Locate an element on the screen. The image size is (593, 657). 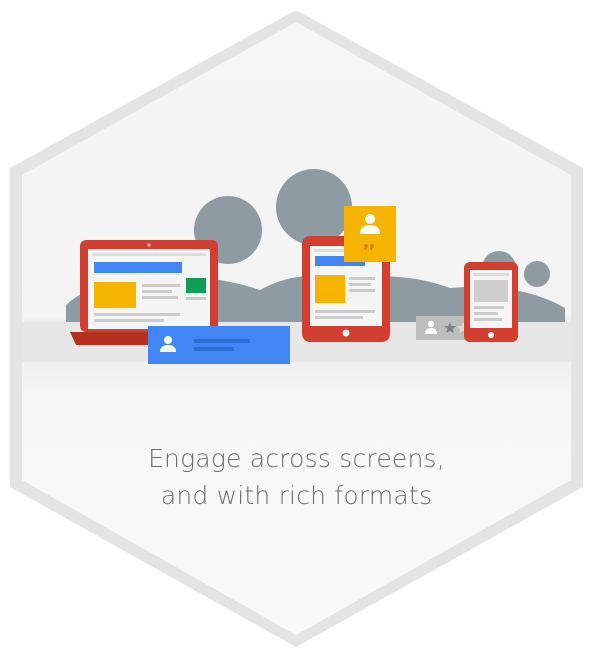
caption-line-2: and with rich formats is located at coordinates (296, 495).